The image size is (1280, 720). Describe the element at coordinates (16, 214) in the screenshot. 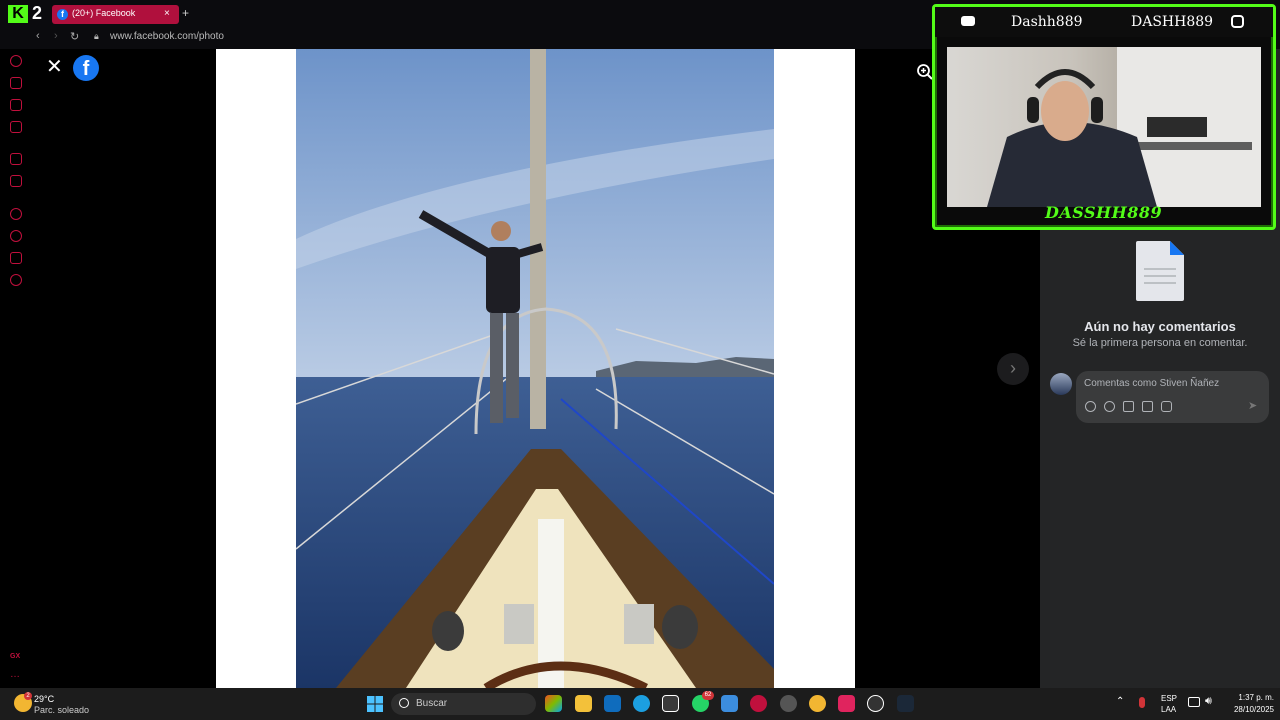

I see `player-icon` at that location.